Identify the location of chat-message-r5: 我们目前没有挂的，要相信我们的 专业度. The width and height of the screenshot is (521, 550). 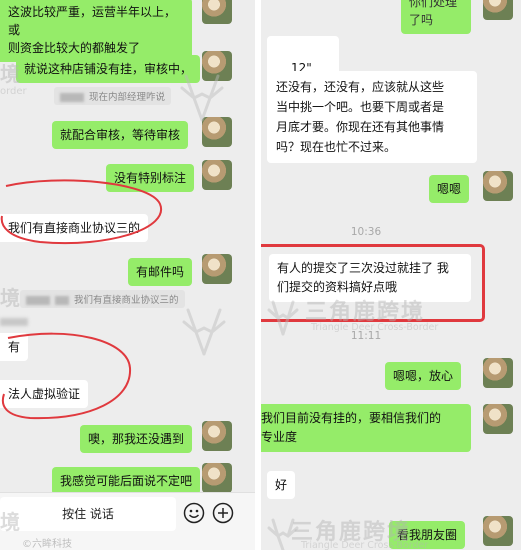
(366, 428).